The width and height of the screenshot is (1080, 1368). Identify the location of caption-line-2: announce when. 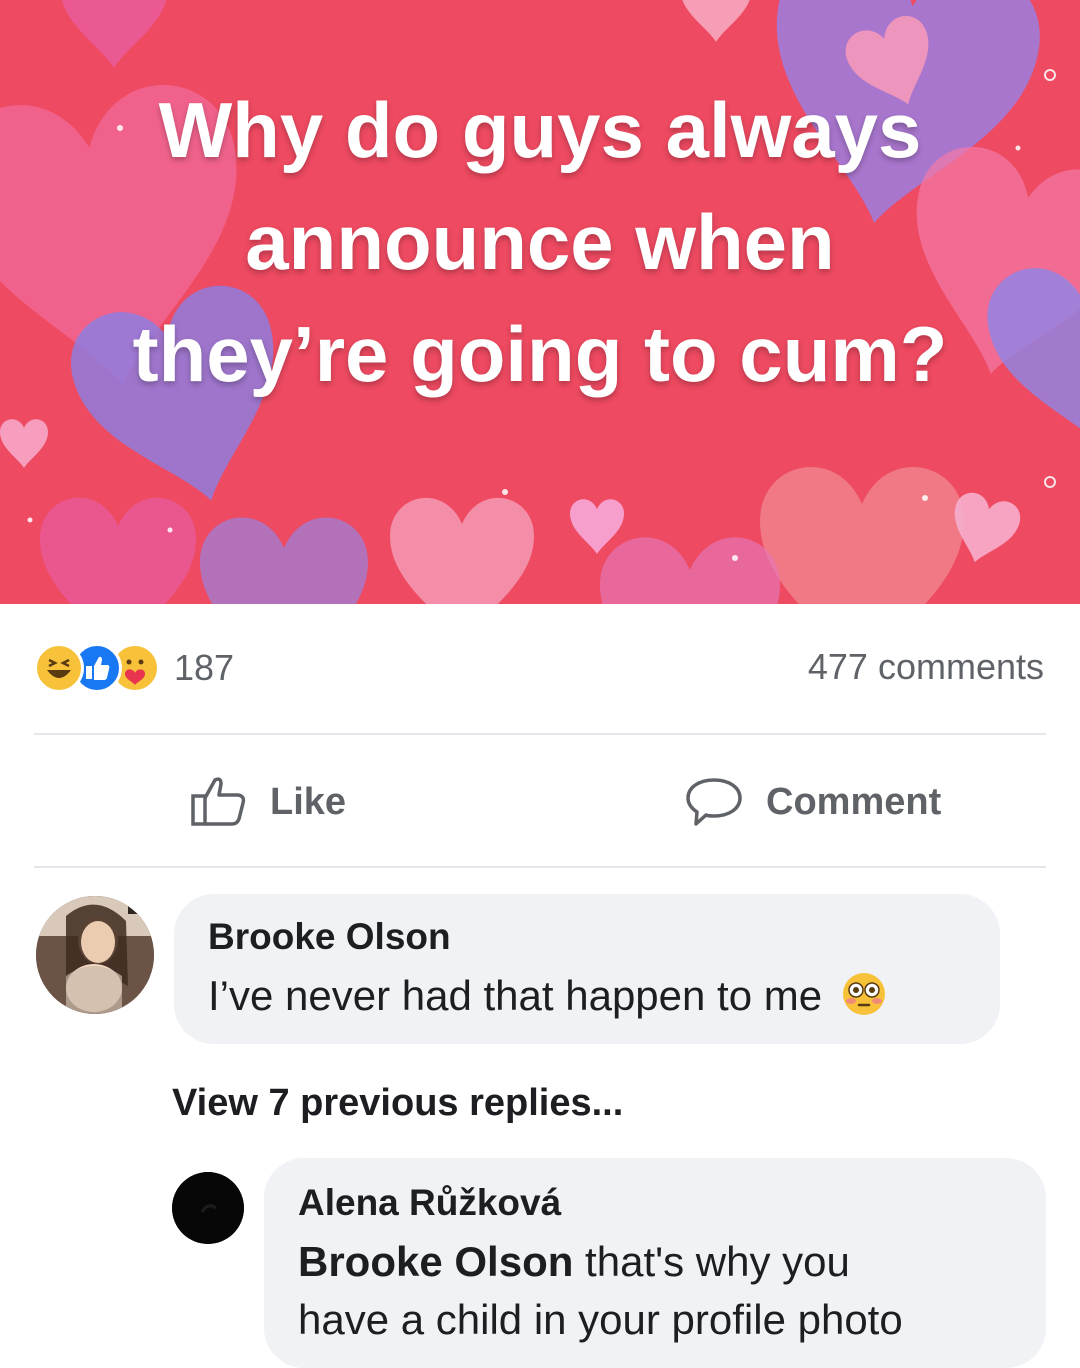
(540, 242).